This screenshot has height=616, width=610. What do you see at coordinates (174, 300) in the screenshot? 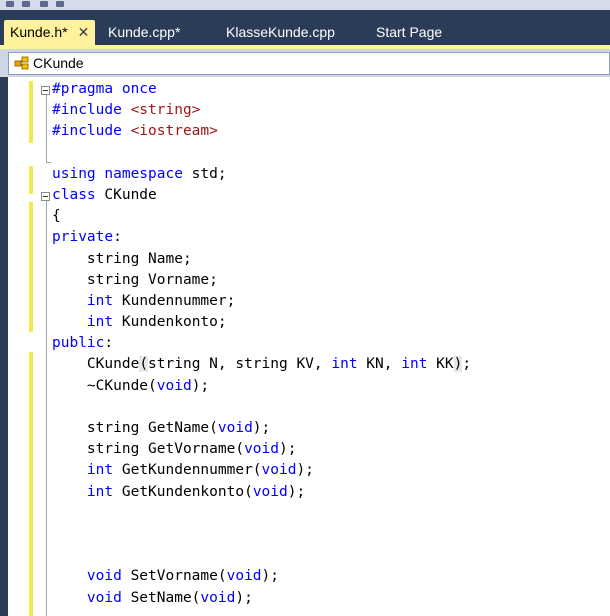
I see `code-token: Kundennummer;` at bounding box center [174, 300].